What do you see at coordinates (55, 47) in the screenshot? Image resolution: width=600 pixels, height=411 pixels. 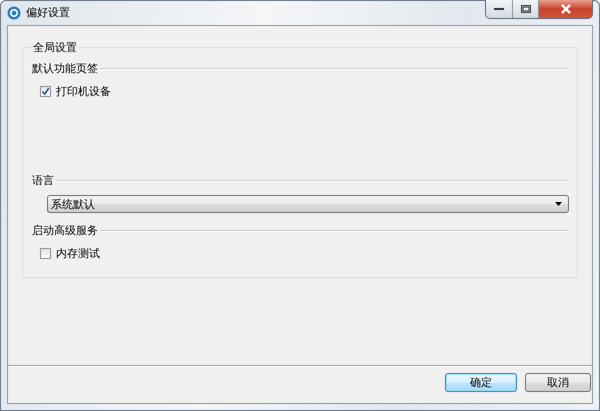 I see `group-title: 全局设置` at bounding box center [55, 47].